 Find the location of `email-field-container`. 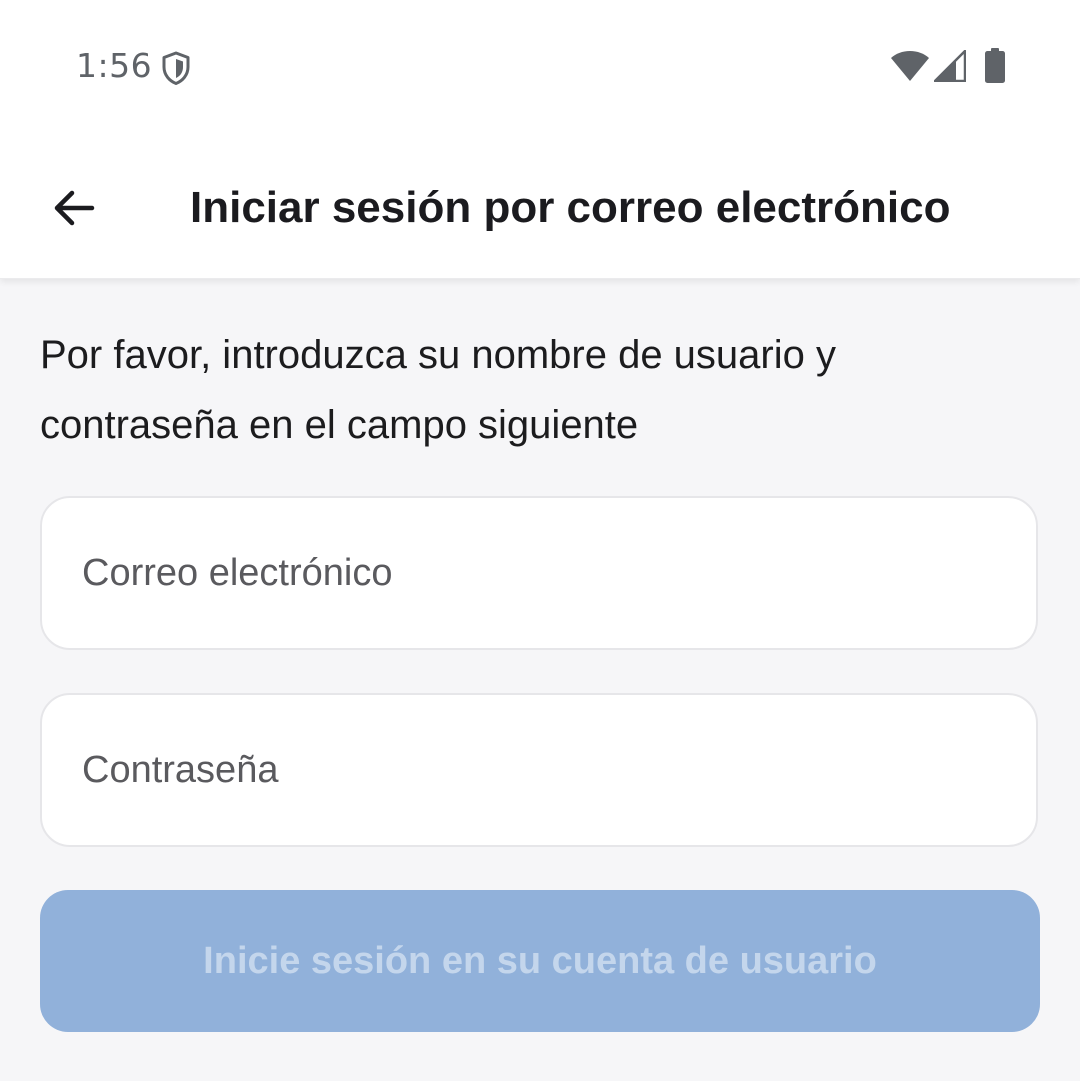

email-field-container is located at coordinates (539, 573).